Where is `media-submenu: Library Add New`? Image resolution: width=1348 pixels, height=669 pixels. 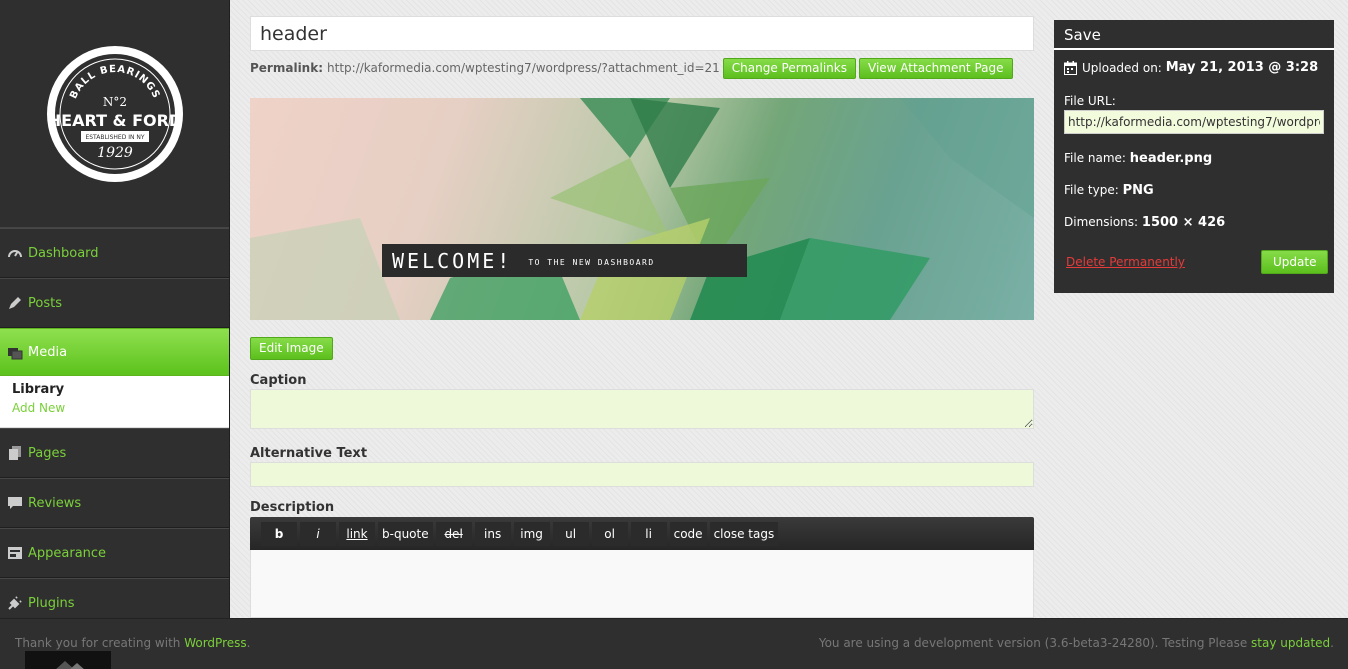
media-submenu: Library Add New is located at coordinates (114, 402).